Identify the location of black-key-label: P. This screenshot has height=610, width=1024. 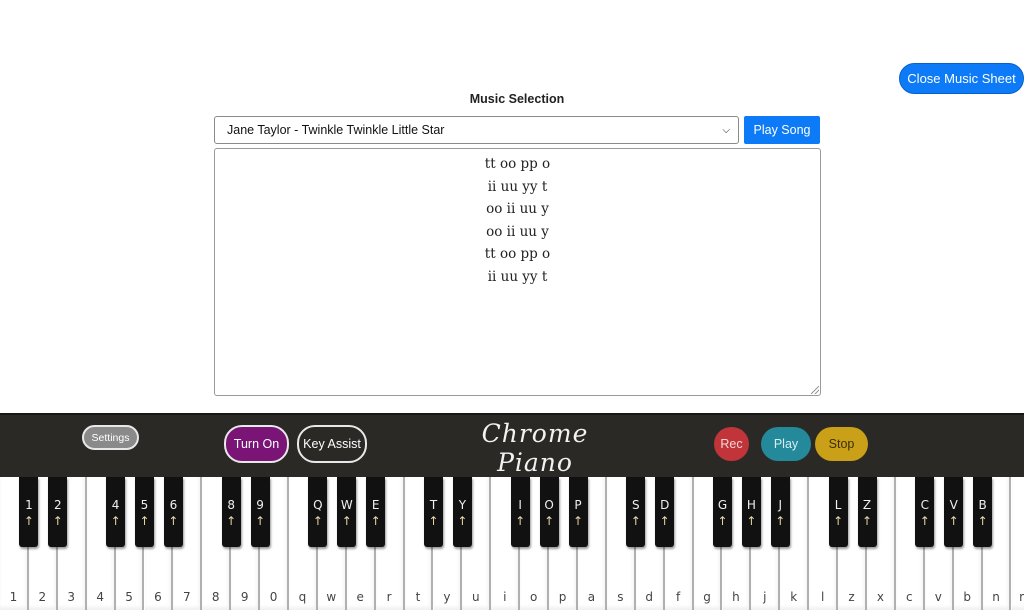
(578, 505).